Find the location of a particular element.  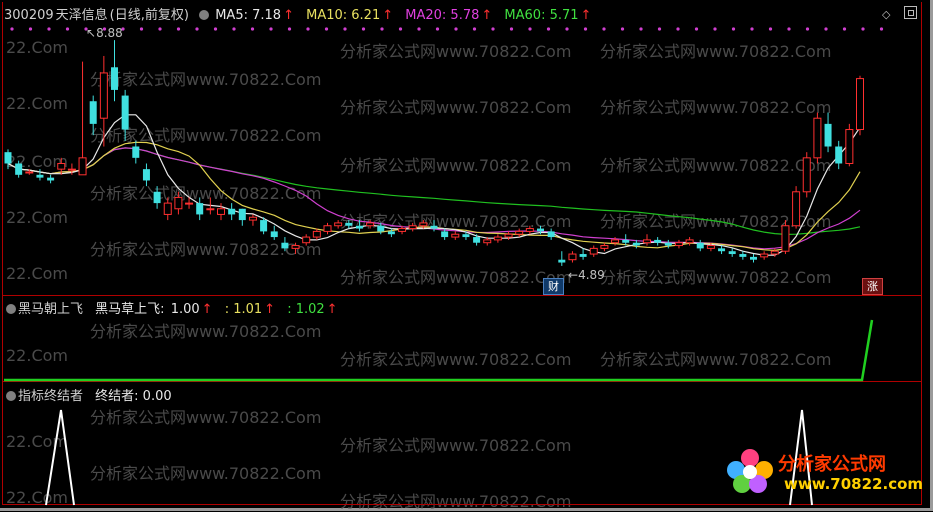

value-2: : 1.01 is located at coordinates (243, 309).